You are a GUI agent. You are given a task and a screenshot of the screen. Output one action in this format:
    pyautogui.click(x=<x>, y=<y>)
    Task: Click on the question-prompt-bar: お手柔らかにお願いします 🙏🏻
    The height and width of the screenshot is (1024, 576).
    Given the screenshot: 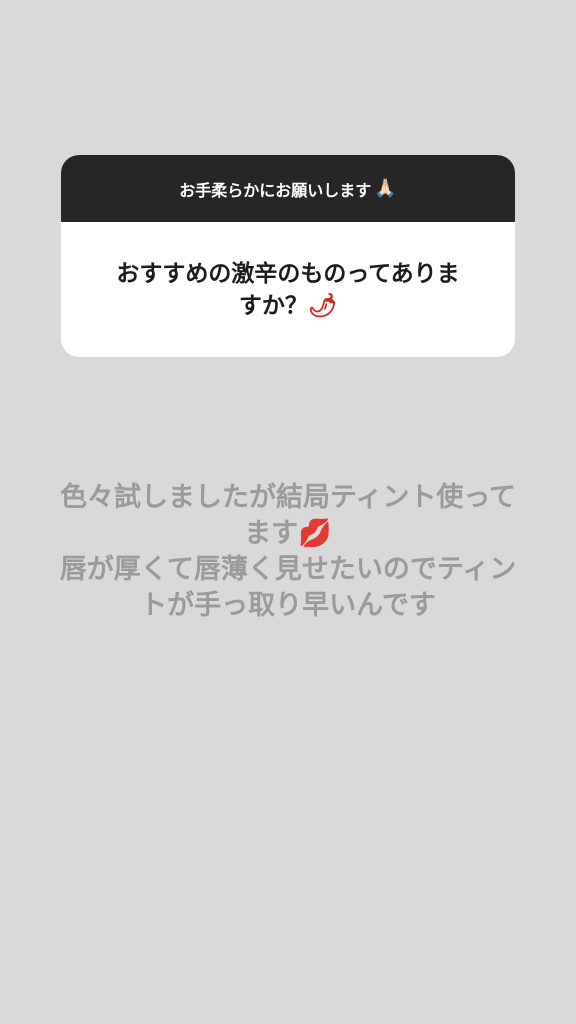 What is the action you would take?
    pyautogui.click(x=288, y=188)
    